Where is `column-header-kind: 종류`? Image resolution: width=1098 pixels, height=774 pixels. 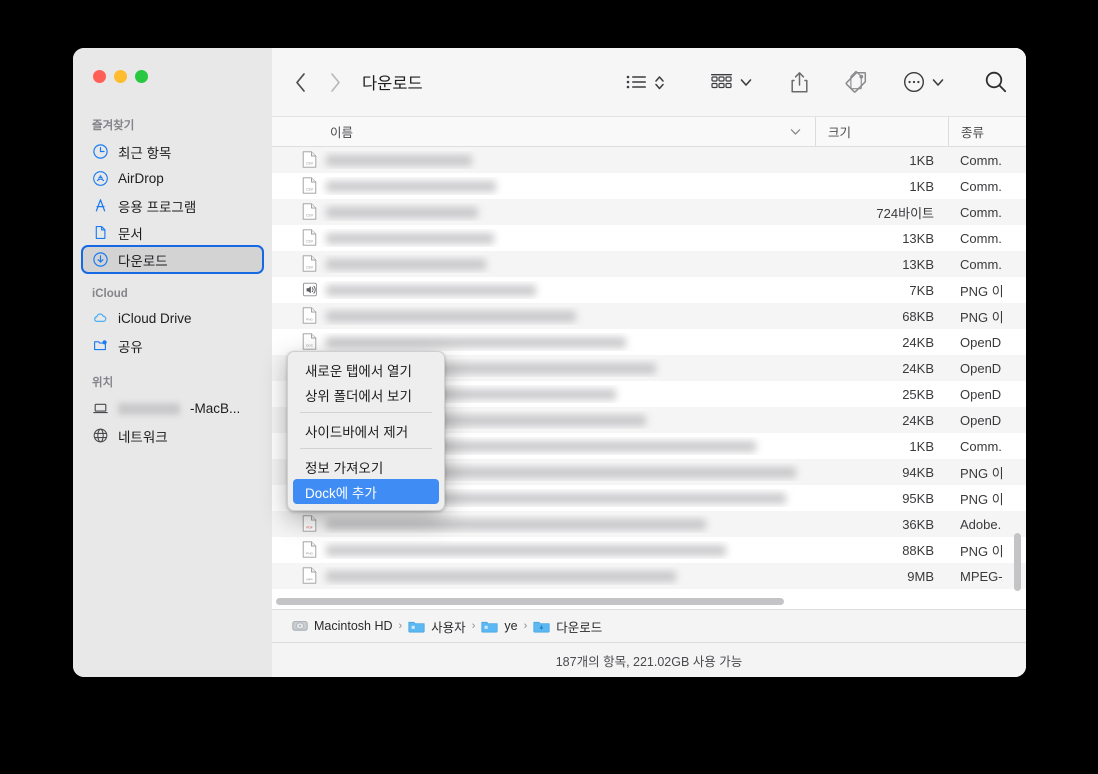 column-header-kind: 종류 is located at coordinates (987, 131).